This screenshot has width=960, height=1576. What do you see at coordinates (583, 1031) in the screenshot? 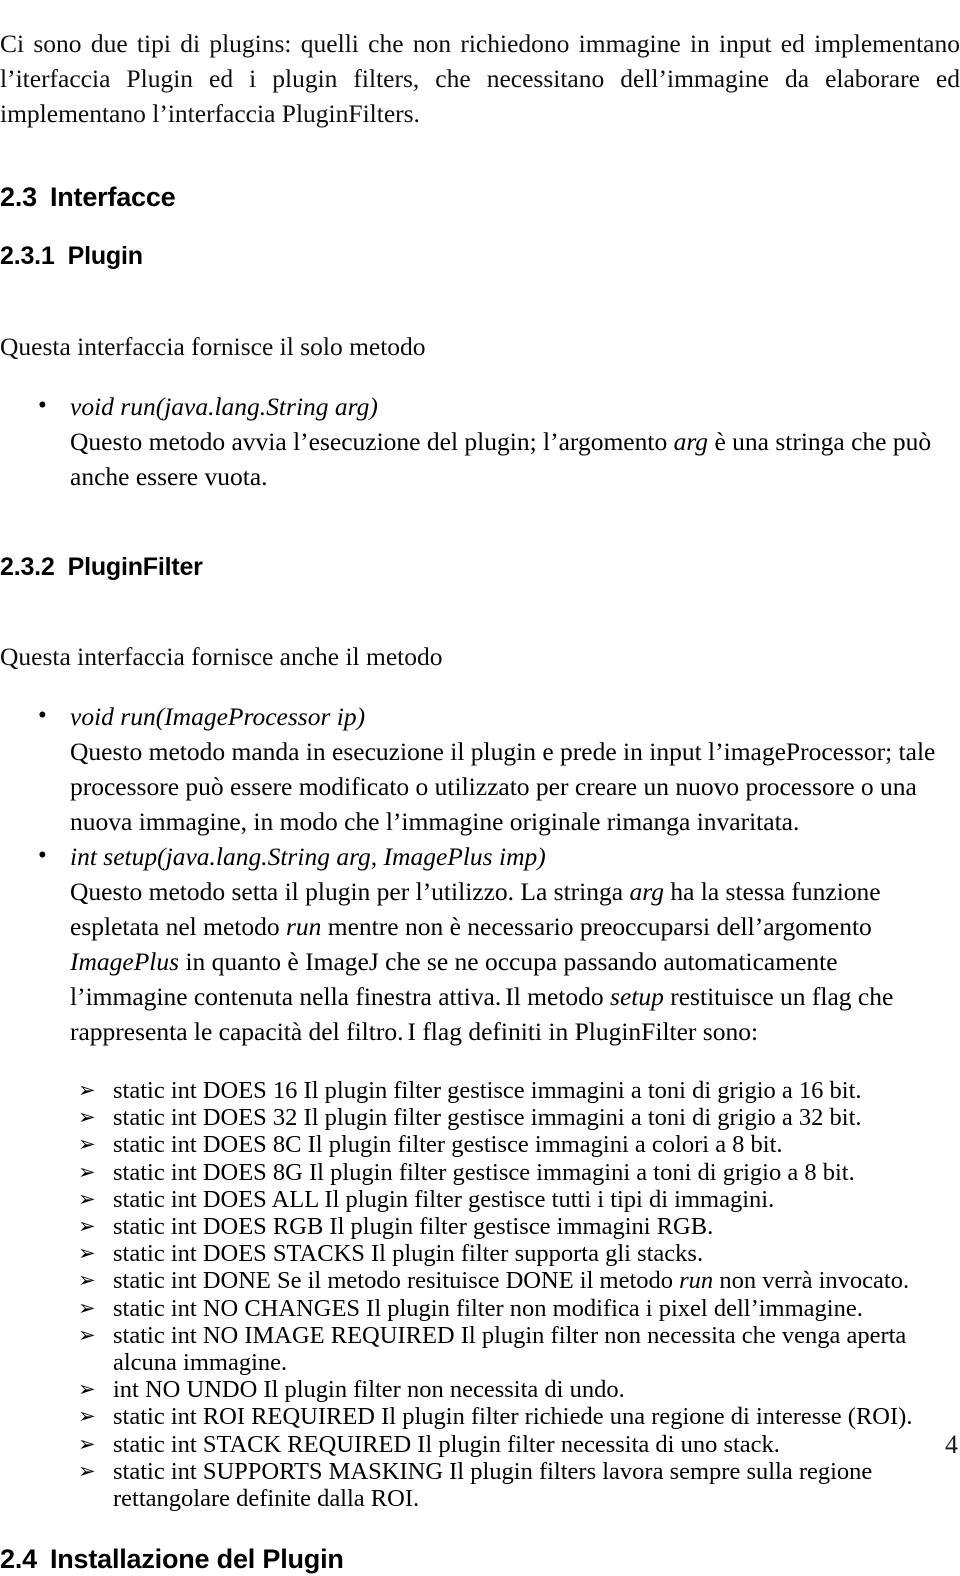
I see `method-extra-line: I flag definiti in PluginFilter sono:` at bounding box center [583, 1031].